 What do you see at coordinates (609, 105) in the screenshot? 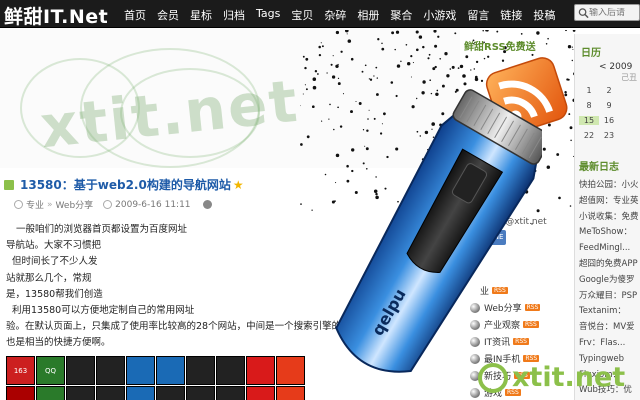
I see `calendar-day: 9` at bounding box center [609, 105].